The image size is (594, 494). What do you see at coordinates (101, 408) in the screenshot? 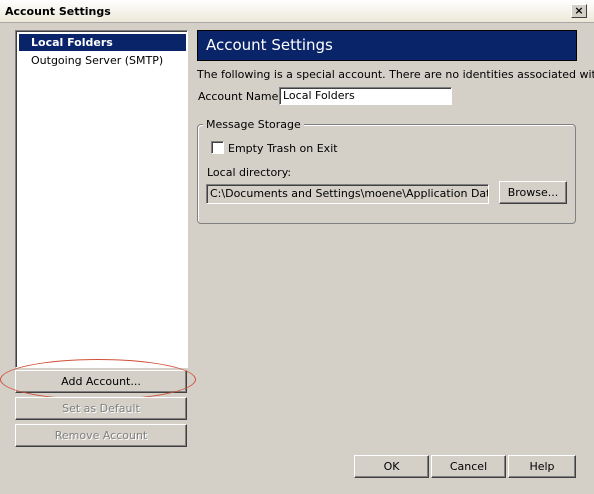
I see `set-as-default-button: Set as Default` at bounding box center [101, 408].